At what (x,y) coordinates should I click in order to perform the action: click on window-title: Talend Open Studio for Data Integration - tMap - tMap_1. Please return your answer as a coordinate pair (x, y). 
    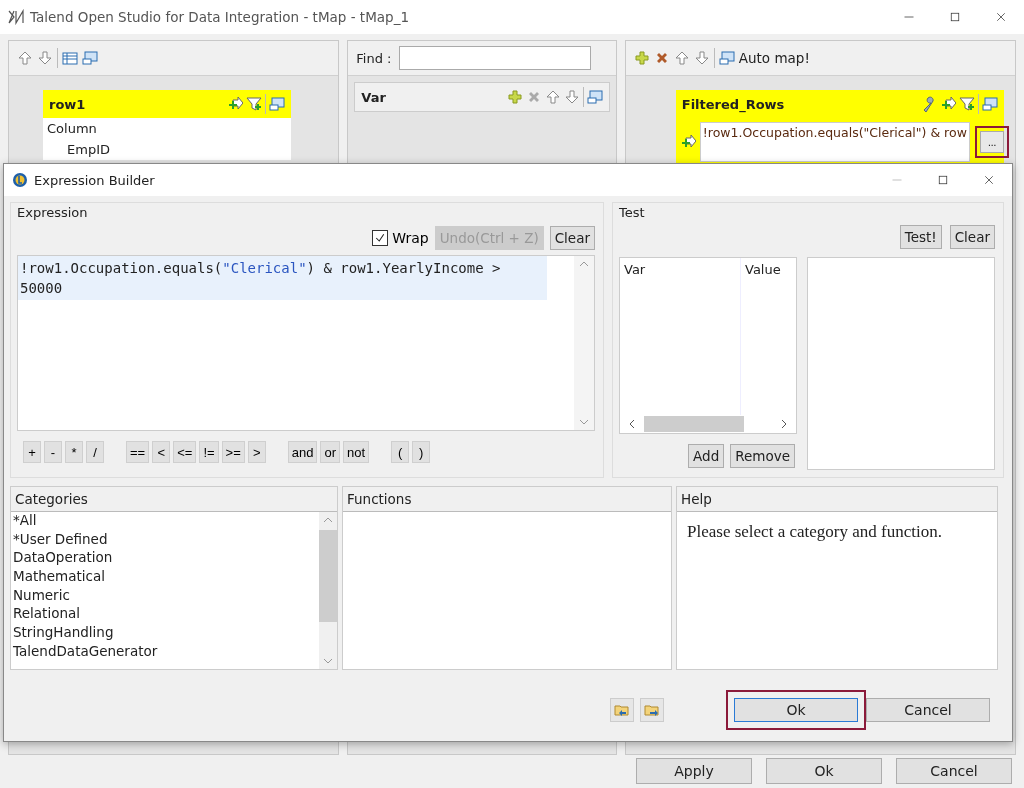
    Looking at the image, I should click on (219, 17).